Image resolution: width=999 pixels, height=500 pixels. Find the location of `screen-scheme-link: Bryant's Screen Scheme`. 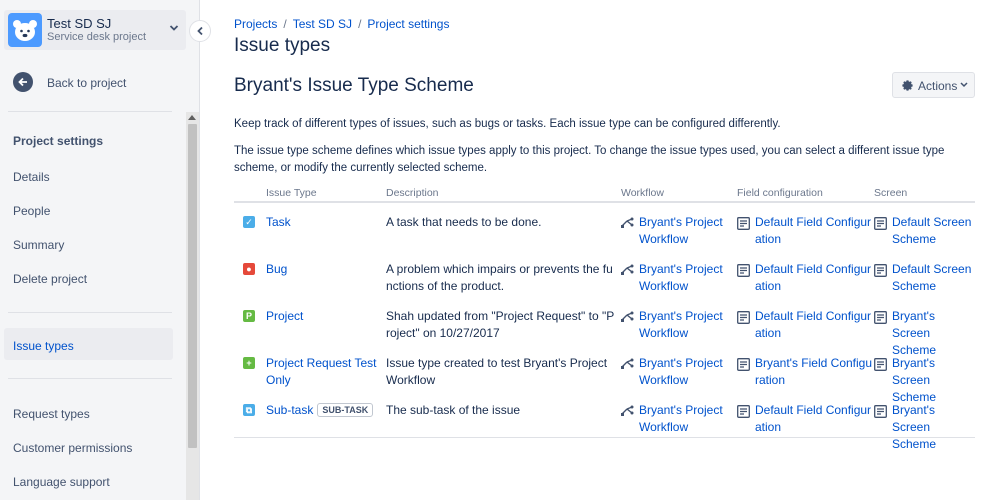

screen-scheme-link: Bryant's Screen Scheme is located at coordinates (924, 427).